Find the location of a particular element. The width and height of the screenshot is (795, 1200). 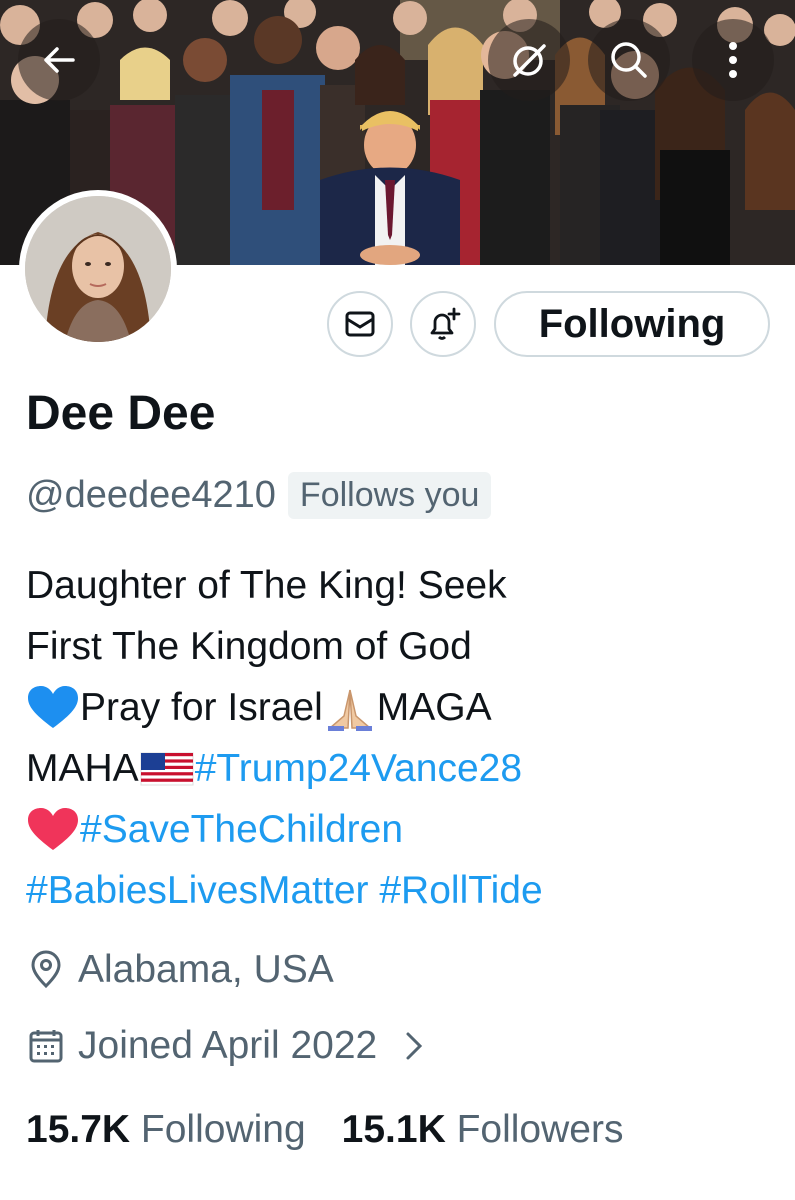

location: Alabama, USA is located at coordinates (180, 970).